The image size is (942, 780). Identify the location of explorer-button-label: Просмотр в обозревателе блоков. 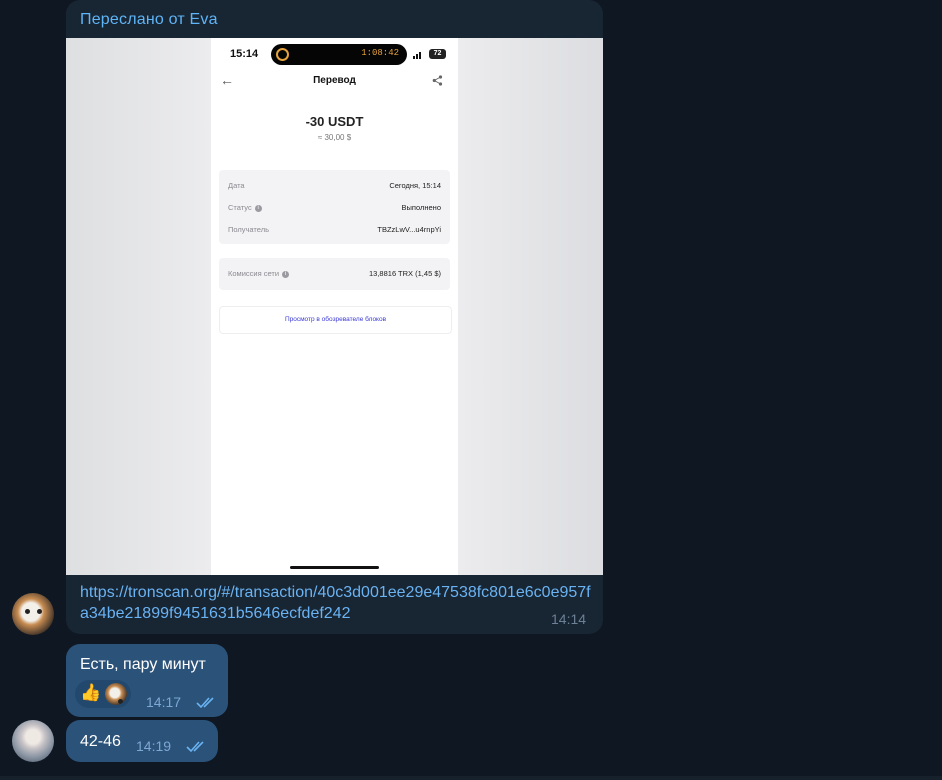
(335, 319).